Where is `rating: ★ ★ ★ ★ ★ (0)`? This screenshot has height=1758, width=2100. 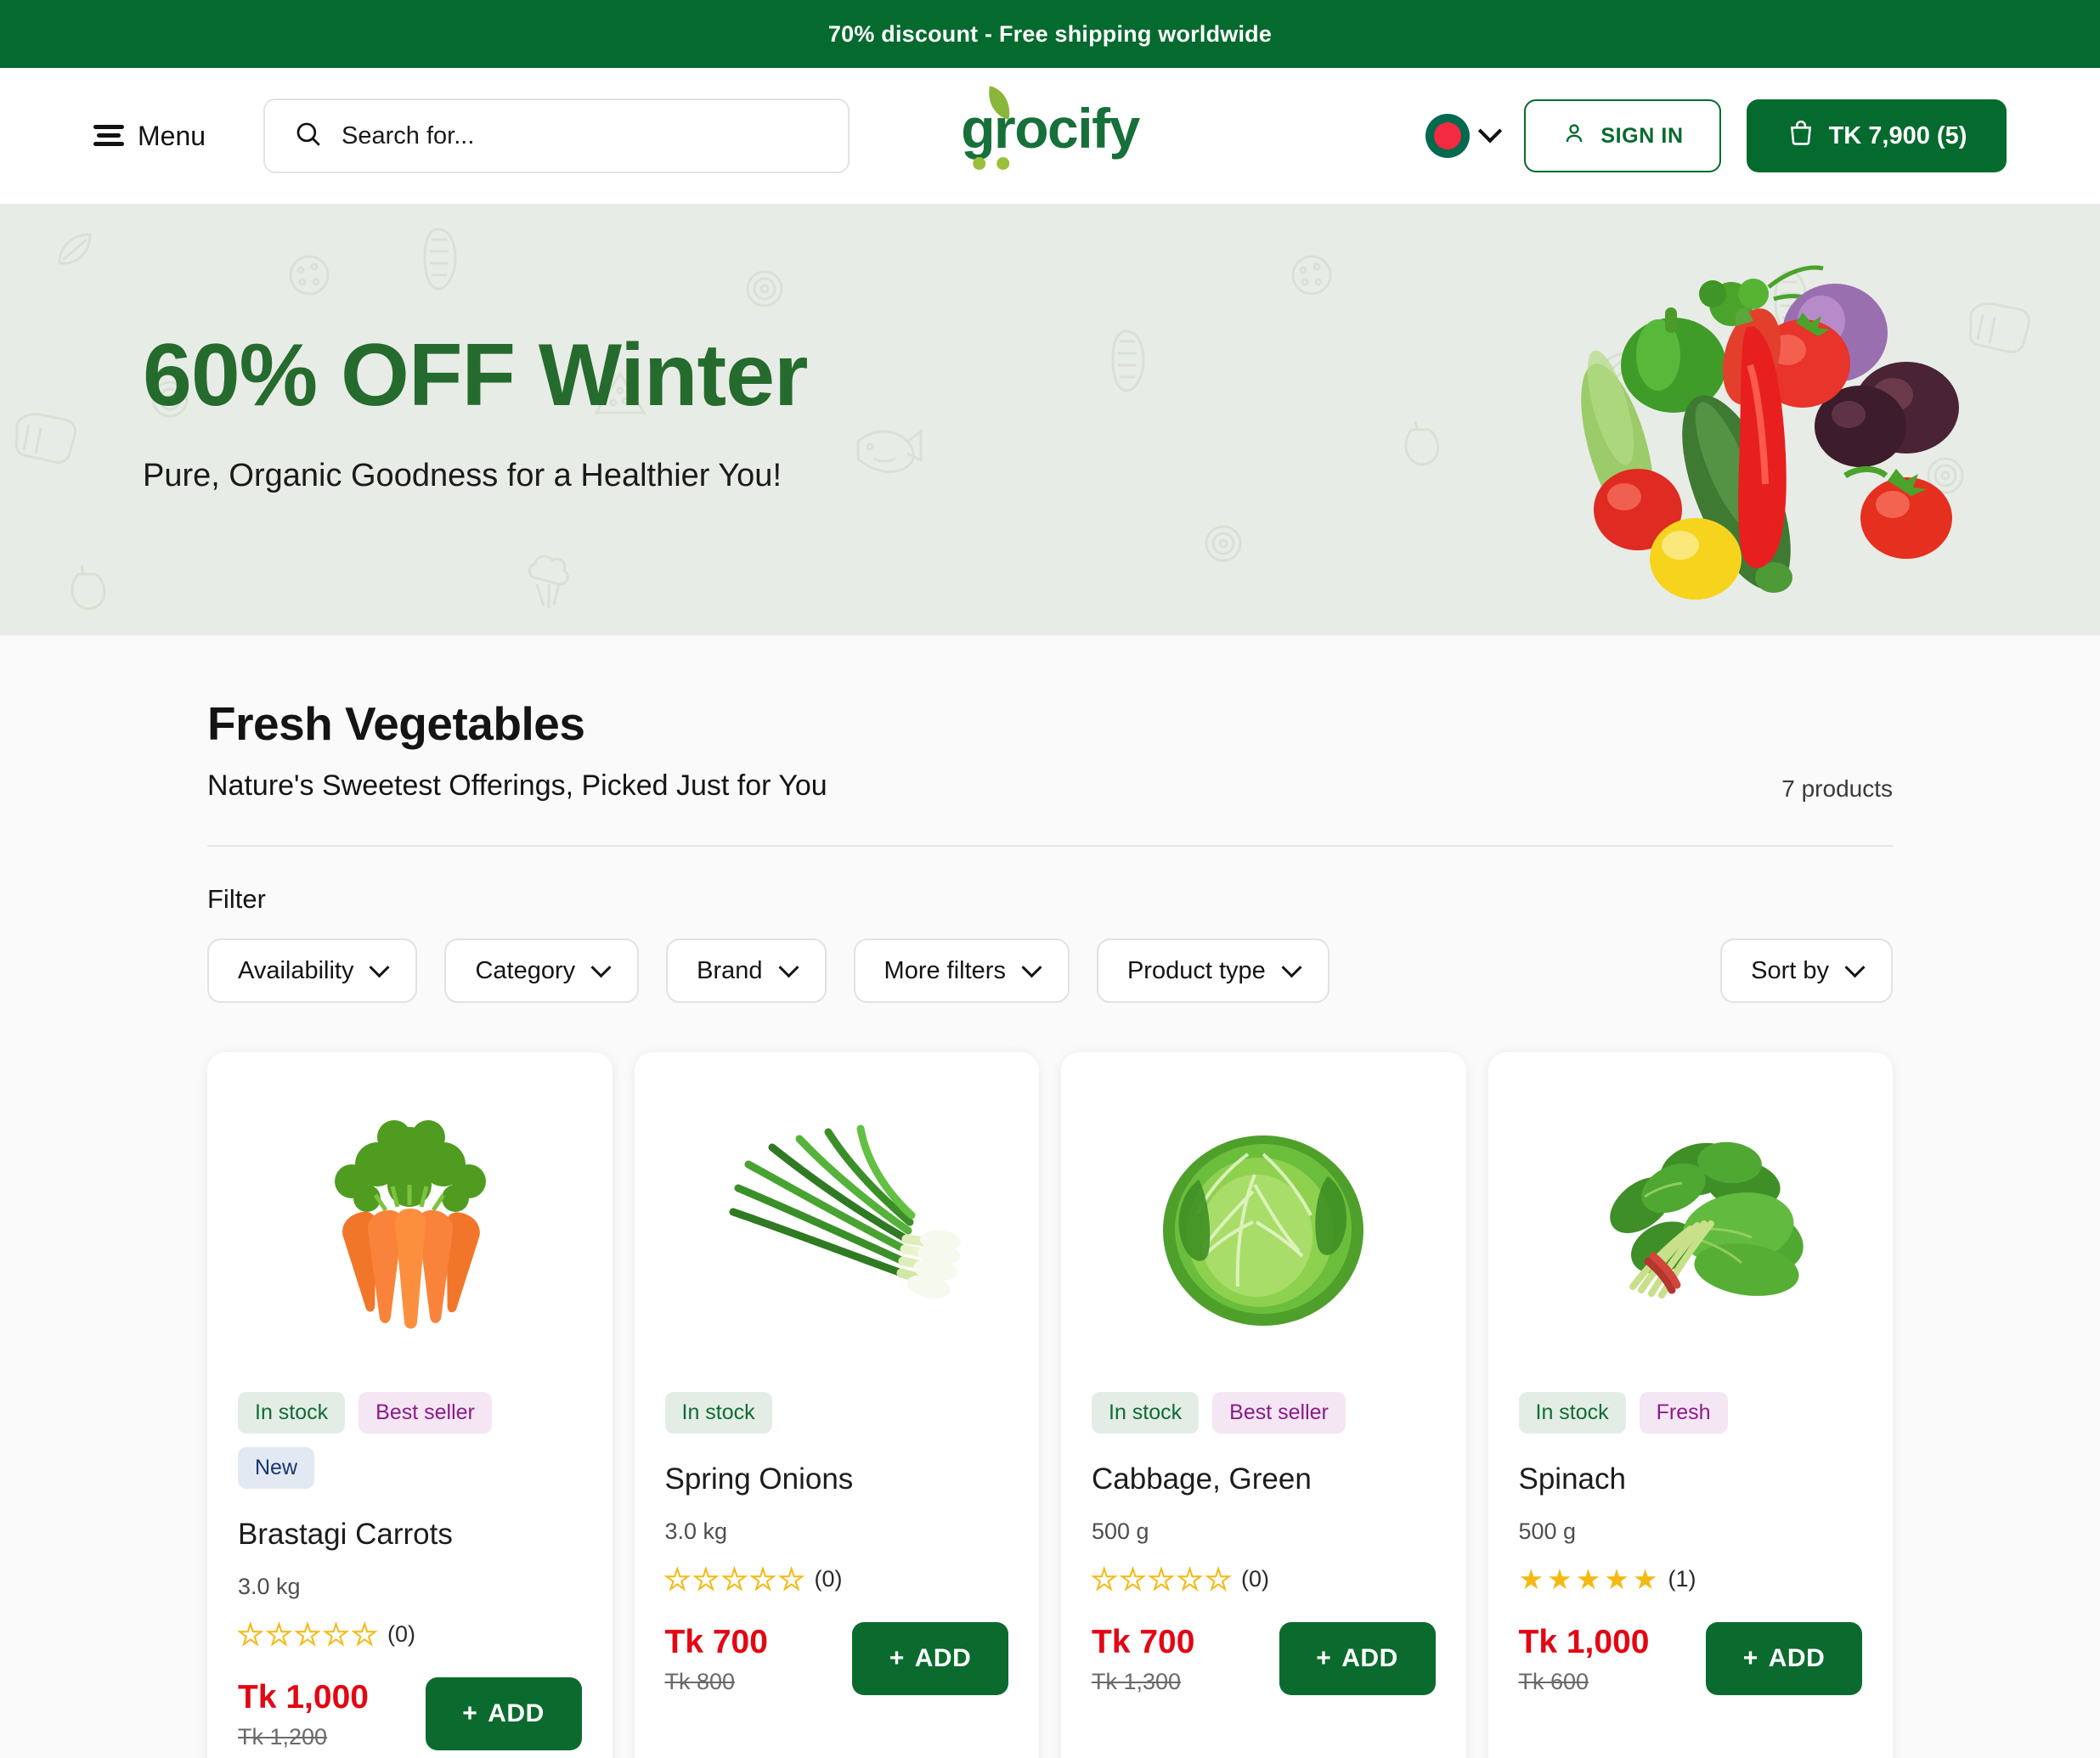
rating: ★ ★ ★ ★ ★ (0) is located at coordinates (836, 1579).